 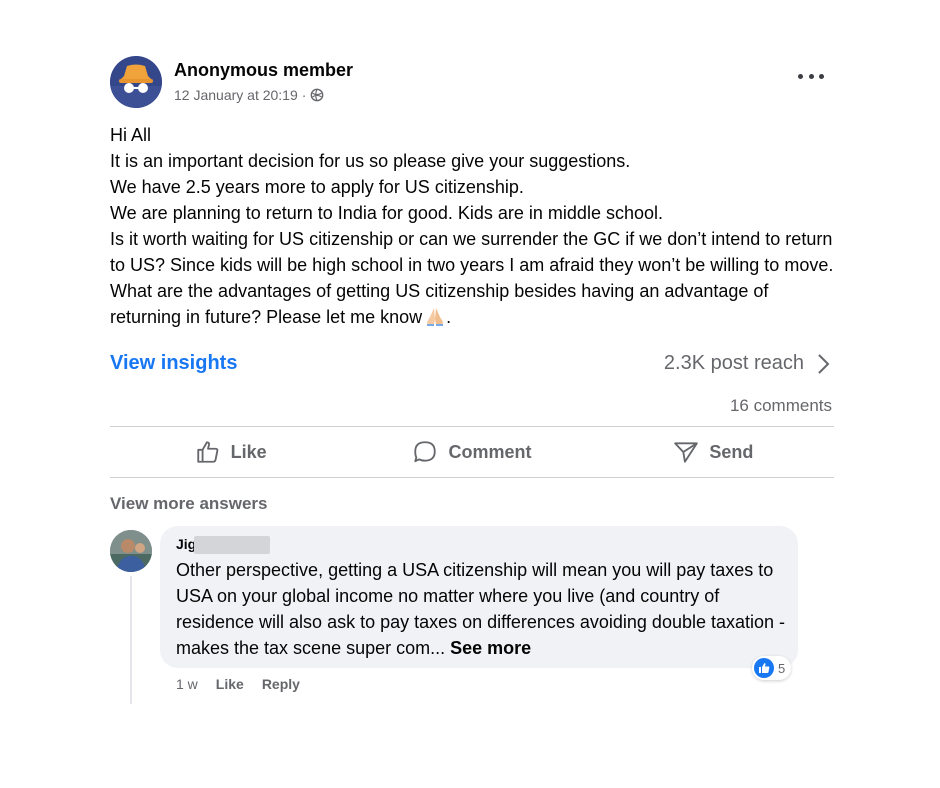 What do you see at coordinates (800, 76) in the screenshot?
I see `more-horizontal-icon` at bounding box center [800, 76].